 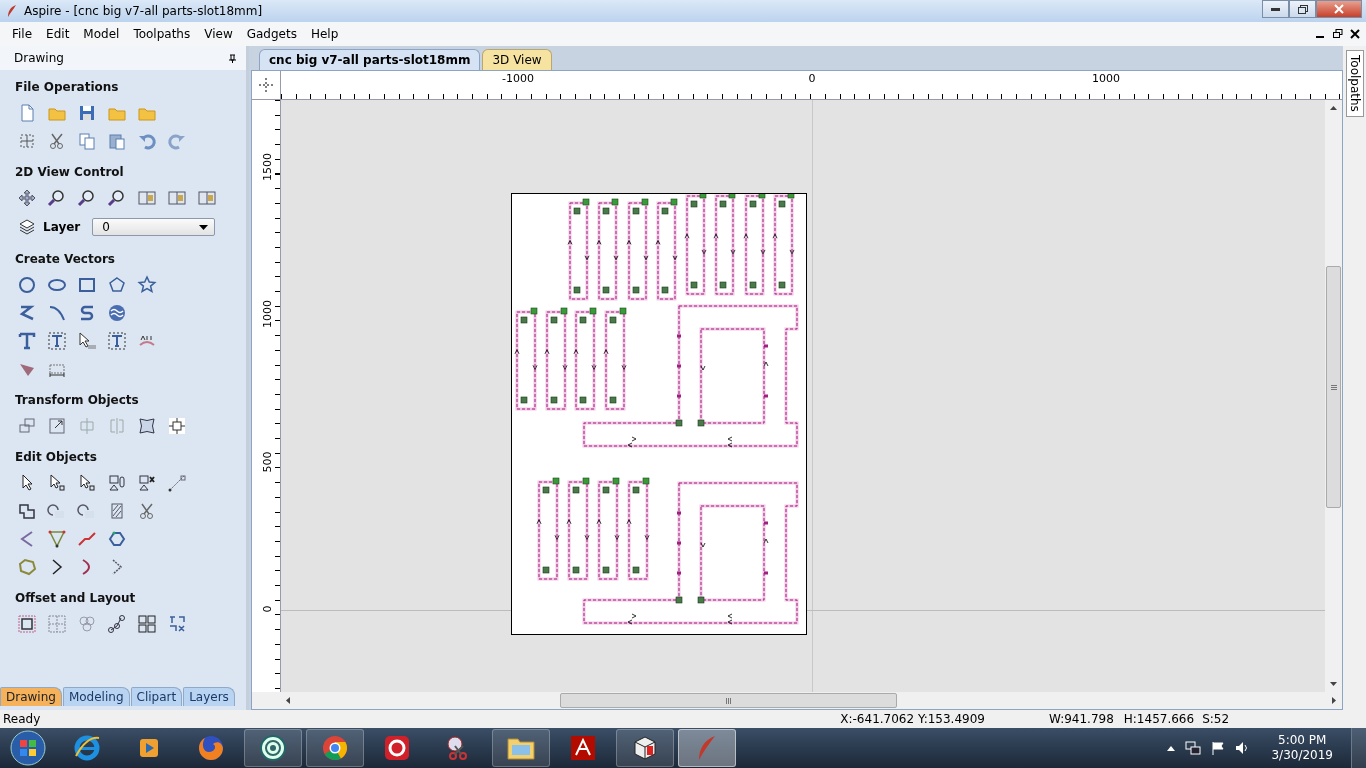 I want to click on document-tab: 3D View, so click(x=517, y=59).